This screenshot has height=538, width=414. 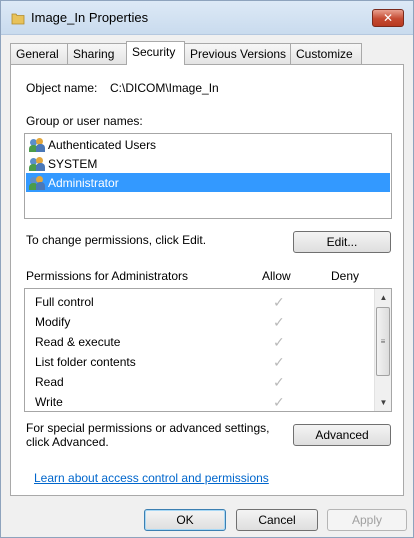 I want to click on change-permissions-text: To change permissions, click Edit., so click(x=116, y=240).